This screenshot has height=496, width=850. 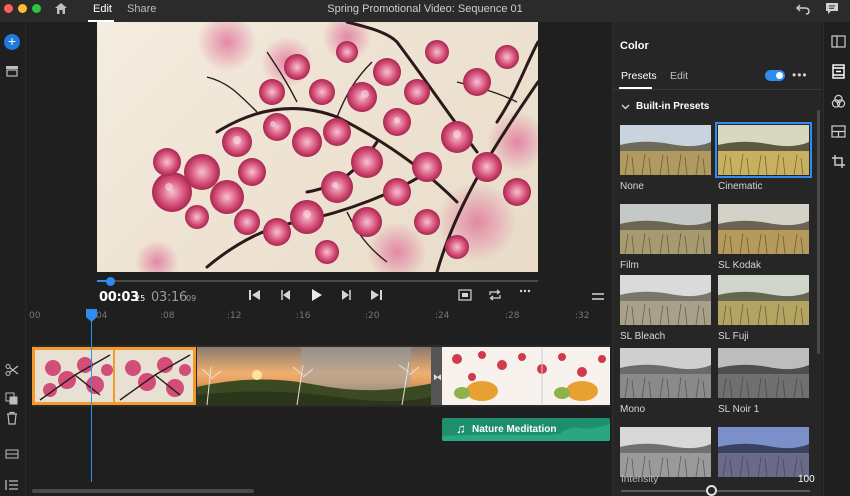 What do you see at coordinates (286, 295) in the screenshot?
I see `step-back-icon` at bounding box center [286, 295].